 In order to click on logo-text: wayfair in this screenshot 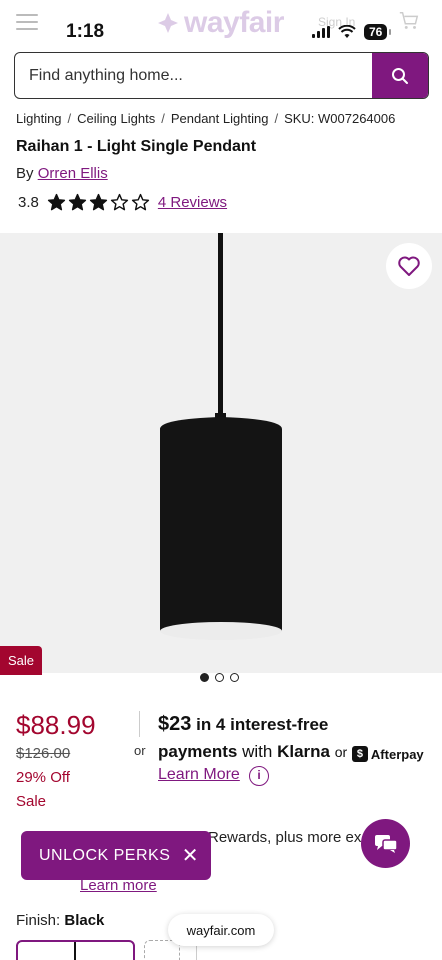, I will do `click(234, 22)`.